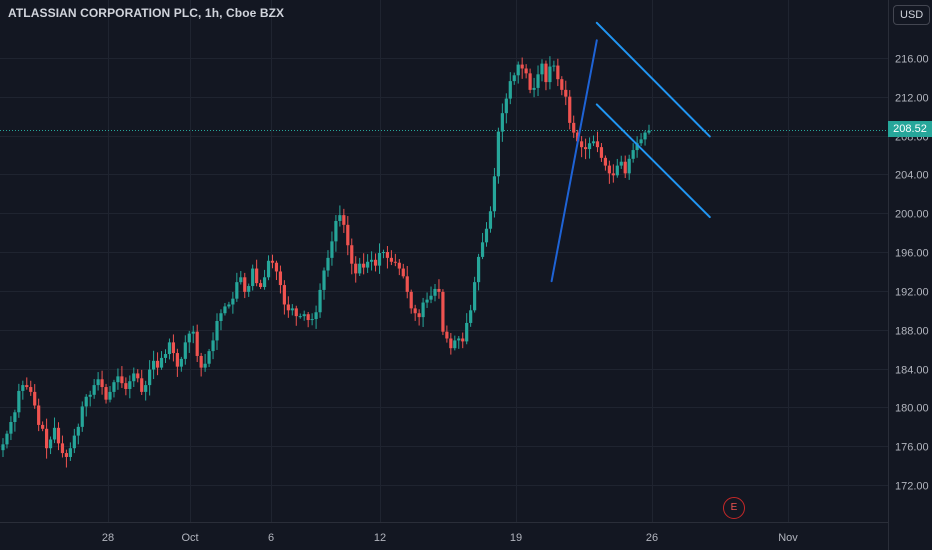  Describe the element at coordinates (912, 487) in the screenshot. I see `price-tick-label: 172.00` at that location.